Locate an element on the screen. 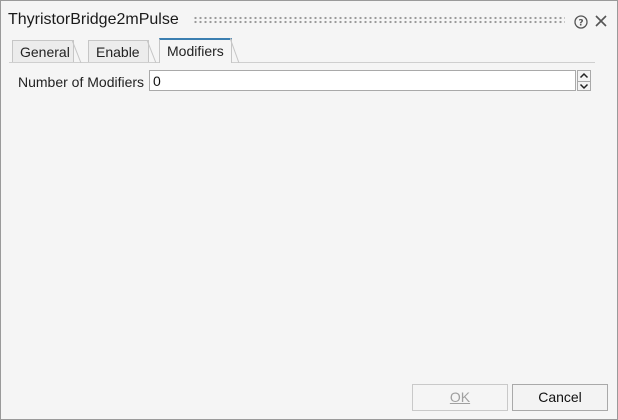 Image resolution: width=618 pixels, height=420 pixels. cancel-button-label: Cancel is located at coordinates (560, 397).